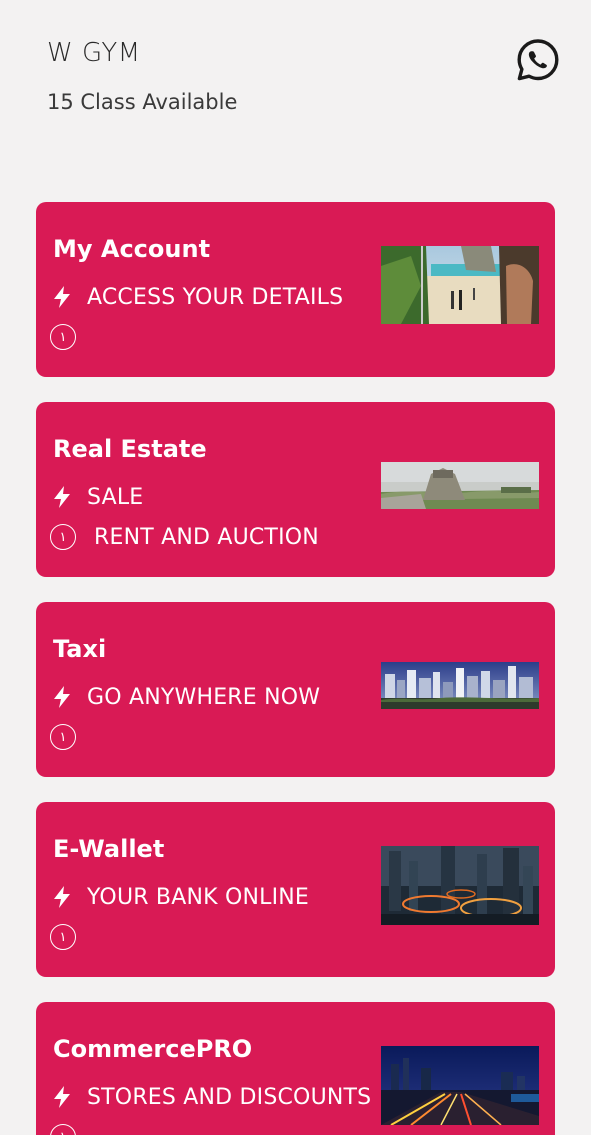 This screenshot has height=1135, width=591. Describe the element at coordinates (538, 60) in the screenshot. I see `whatsapp-icon` at that location.